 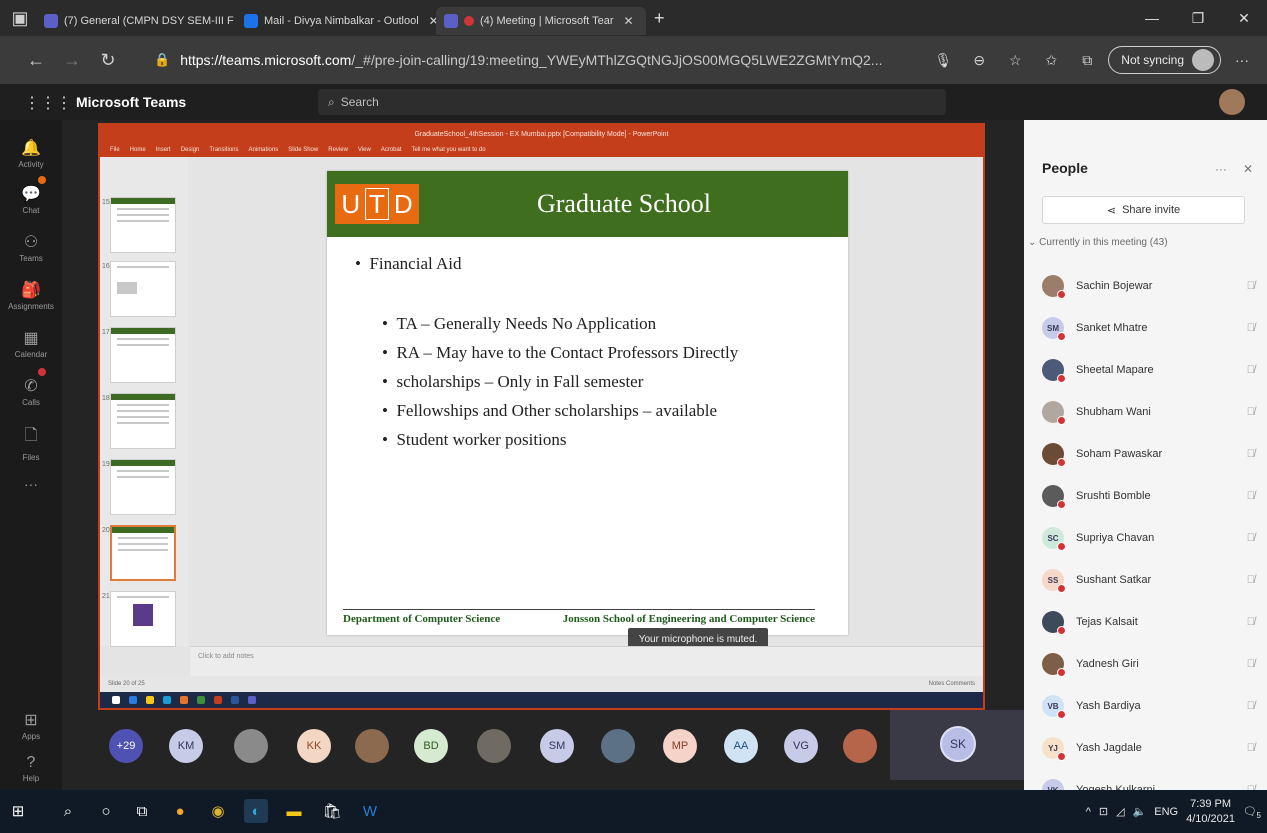 I want to click on chrome-icon: ◉, so click(x=218, y=811).